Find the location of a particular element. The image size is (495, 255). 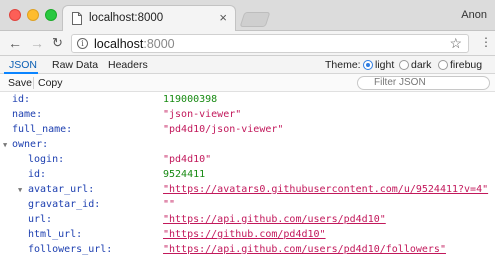

theme-light-label: light is located at coordinates (384, 65).